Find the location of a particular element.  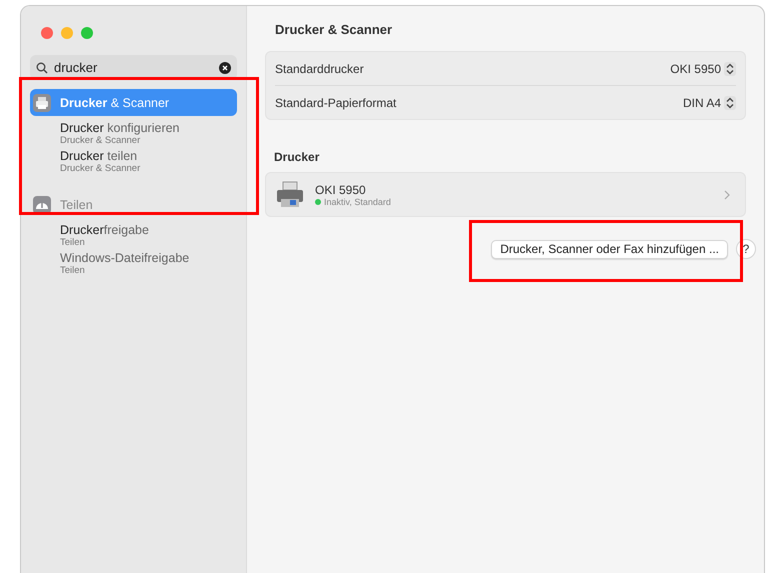

popup-menu: DIN A4 is located at coordinates (709, 103).